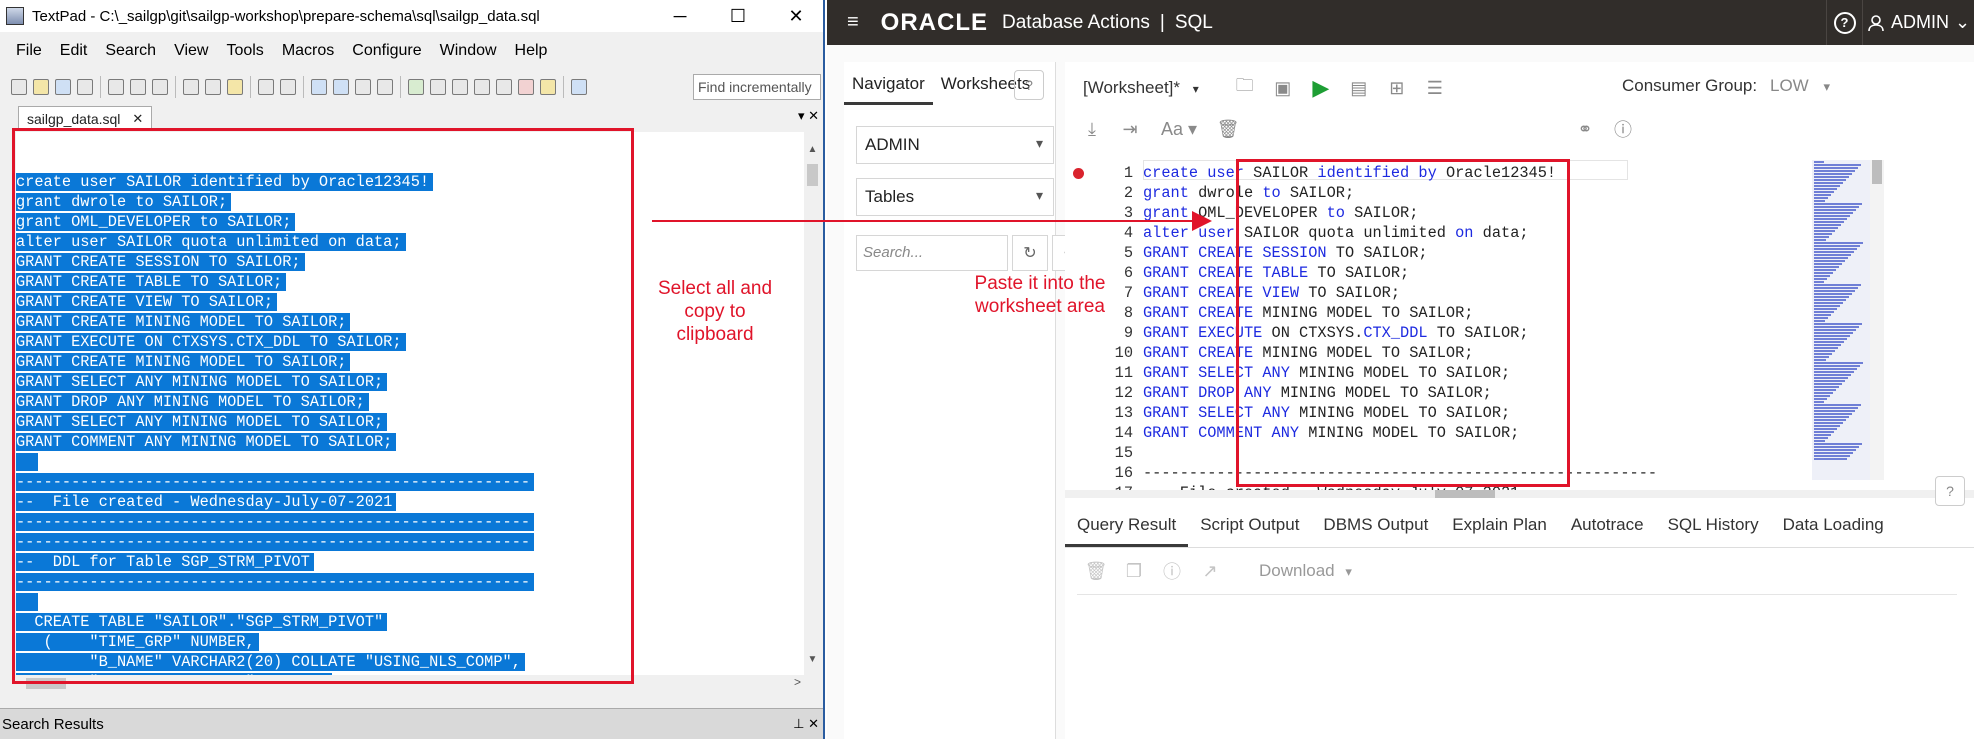 Image resolution: width=1974 pixels, height=739 pixels. Describe the element at coordinates (85, 87) in the screenshot. I see `save-all-icon` at that location.